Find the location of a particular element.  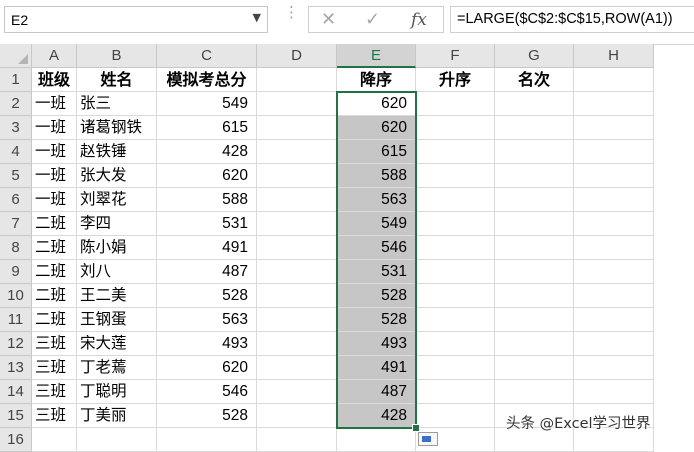

cell-f13 is located at coordinates (455, 368).